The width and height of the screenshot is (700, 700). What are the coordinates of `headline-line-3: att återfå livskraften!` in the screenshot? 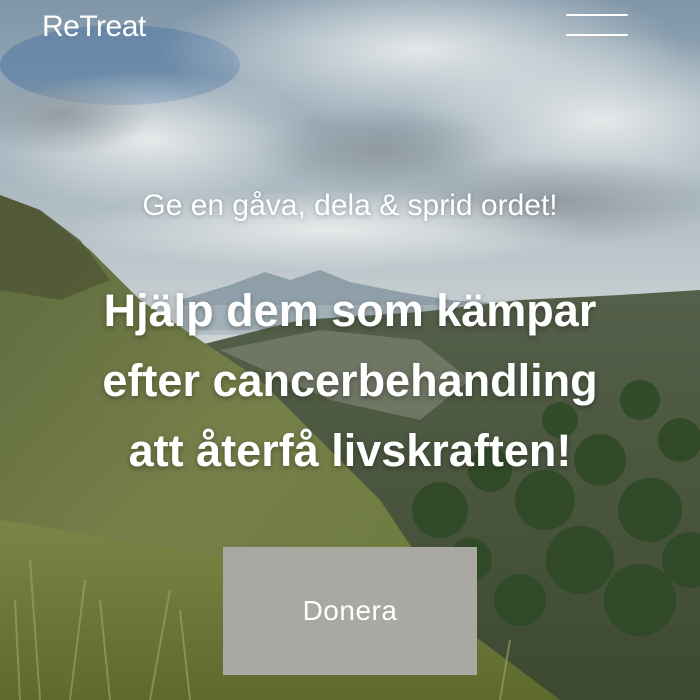 It's located at (350, 450).